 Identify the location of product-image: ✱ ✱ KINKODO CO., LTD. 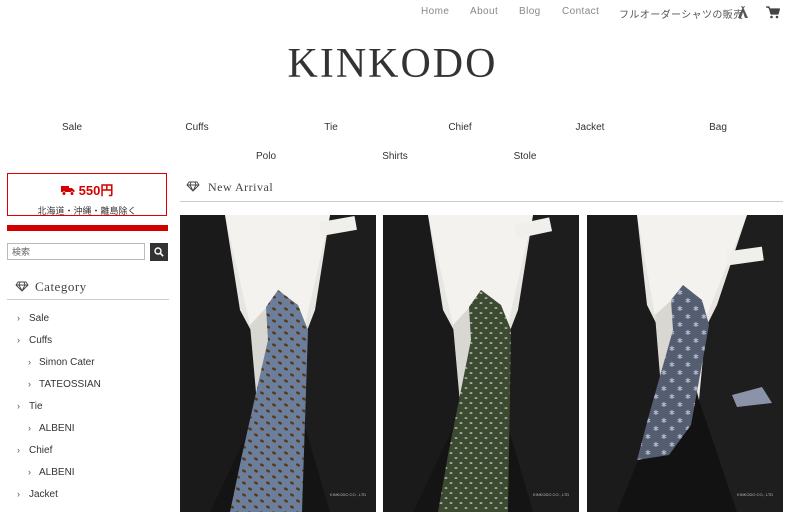
(685, 363).